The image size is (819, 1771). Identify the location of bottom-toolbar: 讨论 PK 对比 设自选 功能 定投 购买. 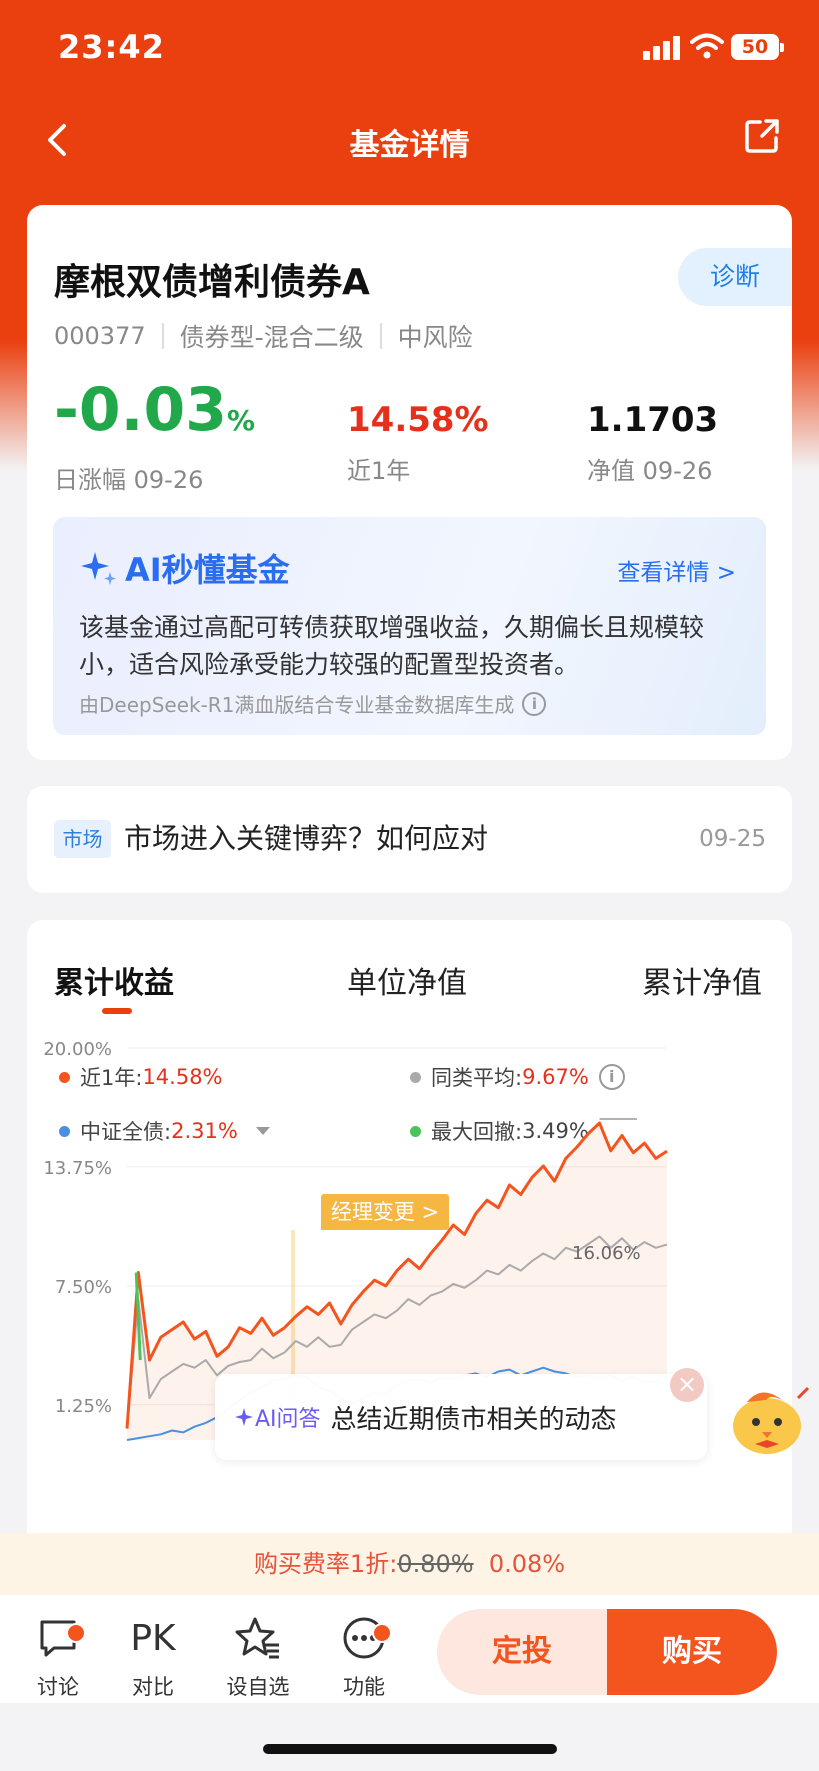
(409, 1649).